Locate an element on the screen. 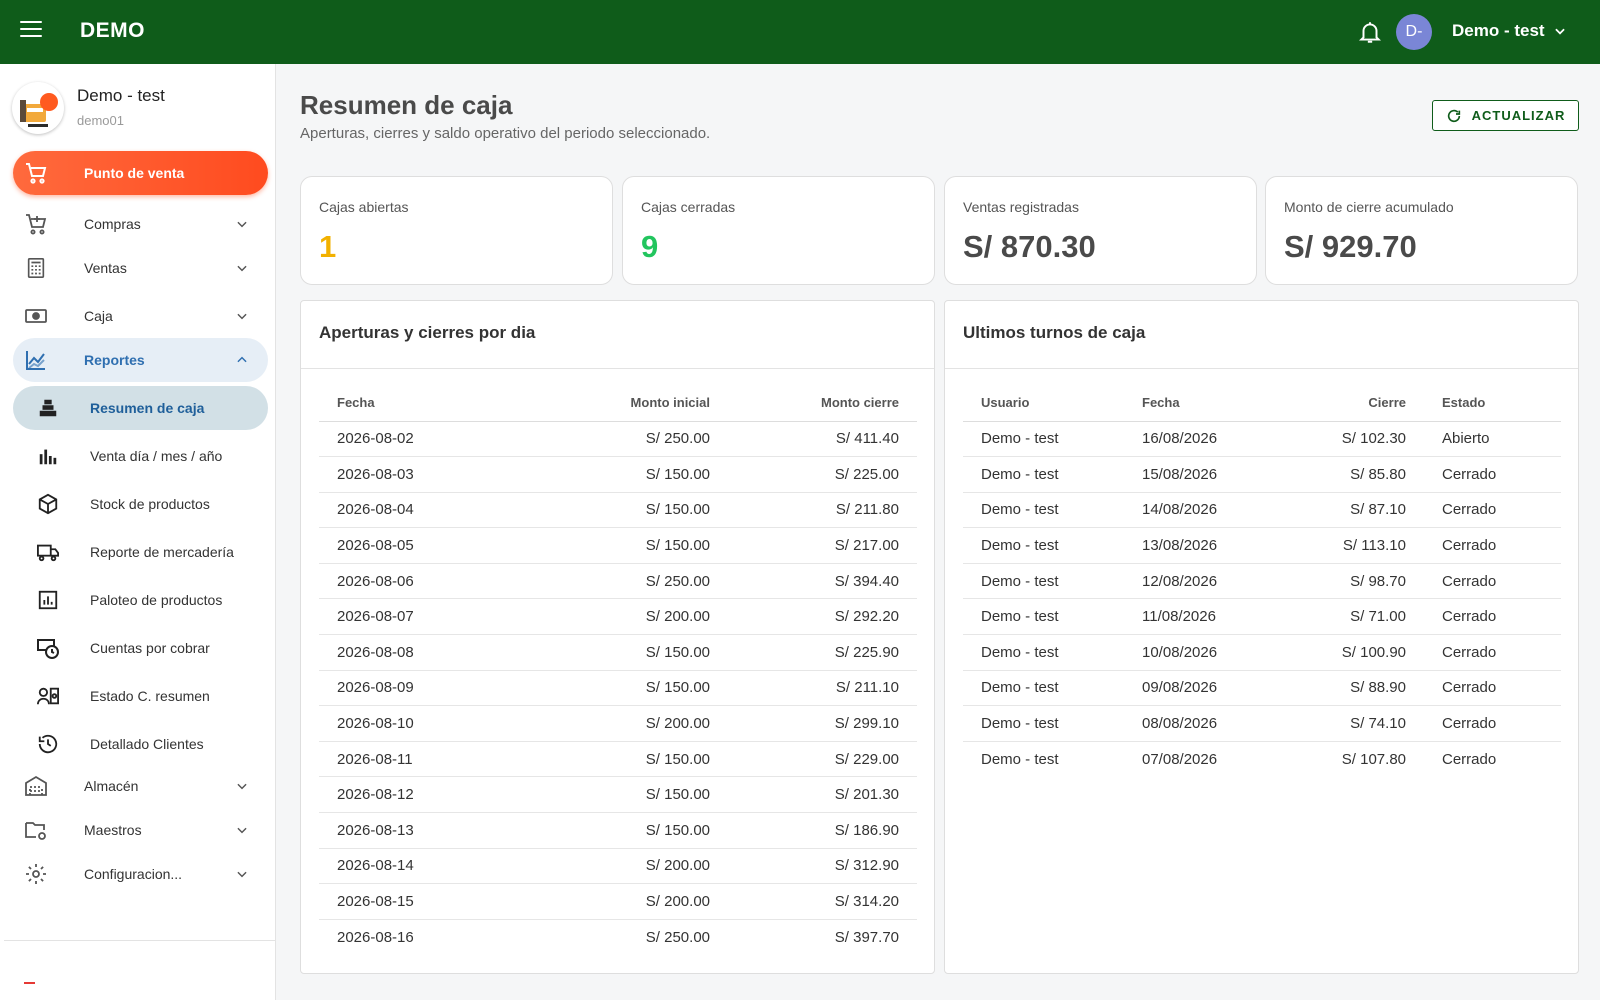  notifications-icon is located at coordinates (1370, 32).